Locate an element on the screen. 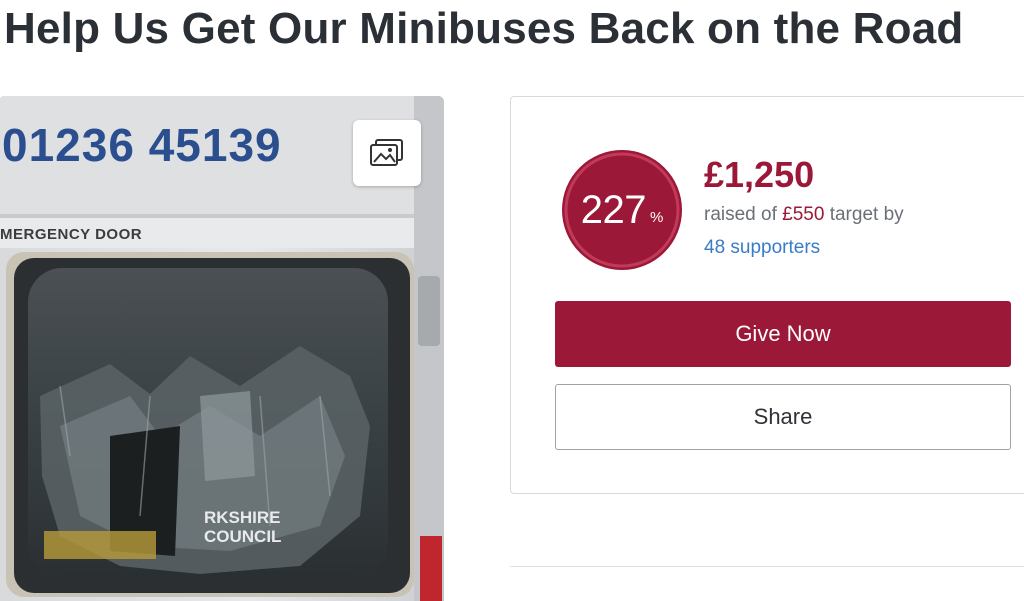 The image size is (1024, 601). bus-door-label: MERGENCY DOOR is located at coordinates (71, 234).